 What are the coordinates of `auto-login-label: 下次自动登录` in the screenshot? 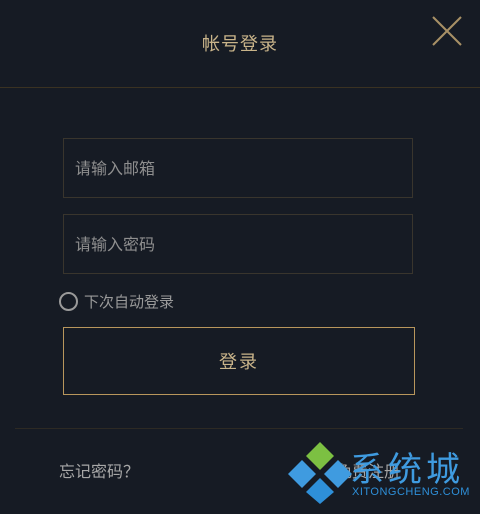 It's located at (129, 302).